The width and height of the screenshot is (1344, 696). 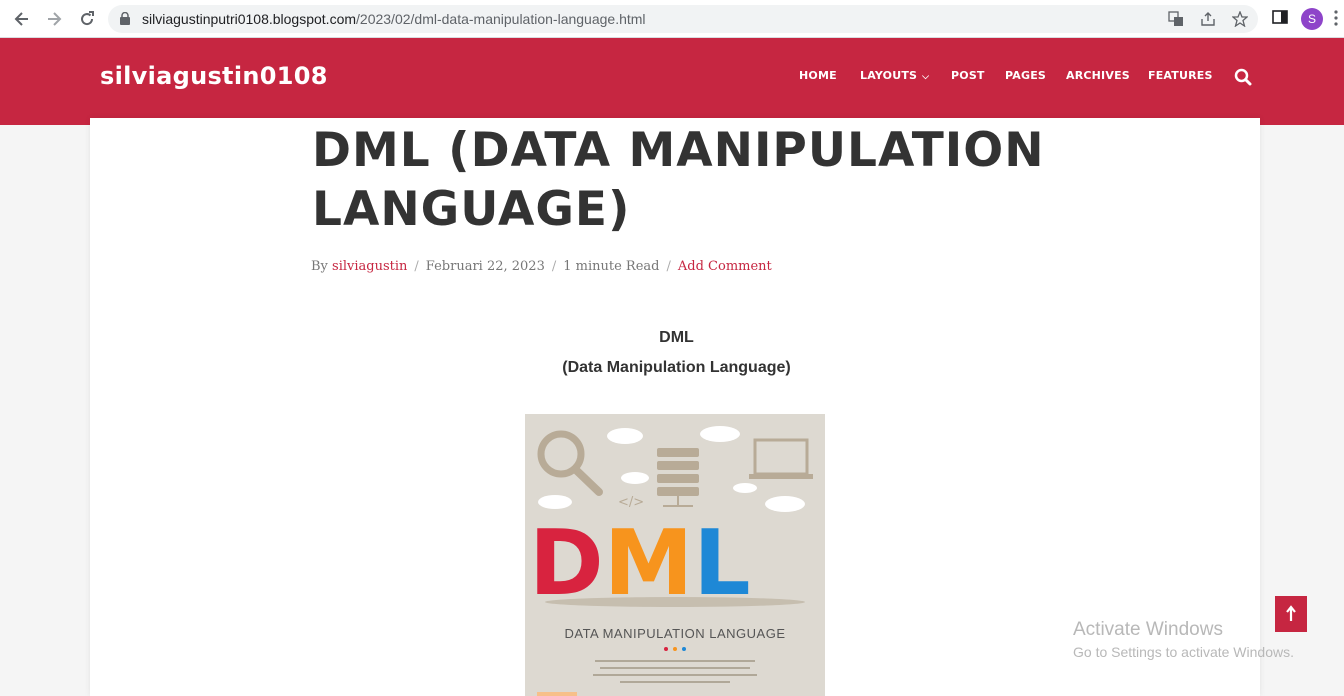 What do you see at coordinates (1148, 629) in the screenshot?
I see `activate-title: Activate Windows` at bounding box center [1148, 629].